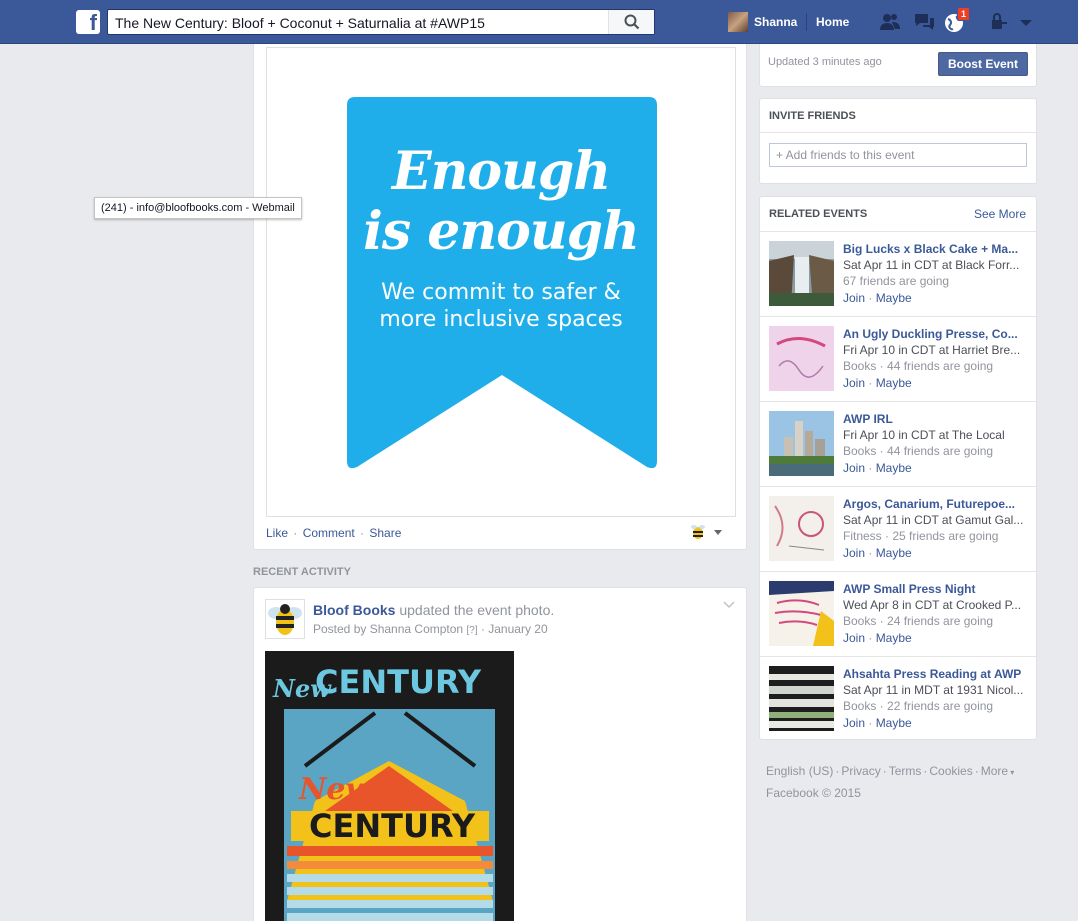 The width and height of the screenshot is (1078, 921). I want to click on event-thumbnail-pink-drawing, so click(801, 358).